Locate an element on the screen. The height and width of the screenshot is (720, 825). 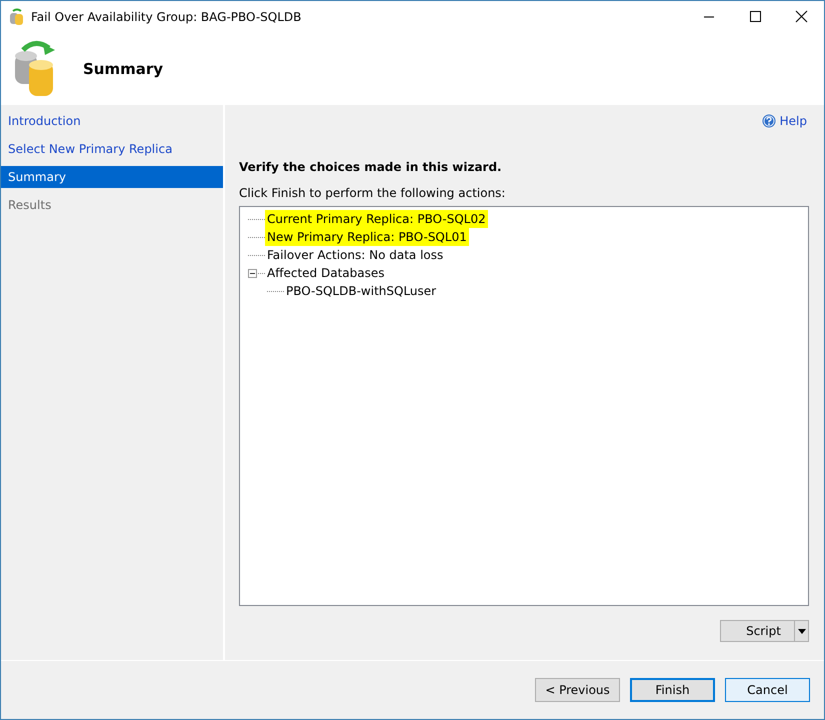
help-link: Help is located at coordinates (784, 121).